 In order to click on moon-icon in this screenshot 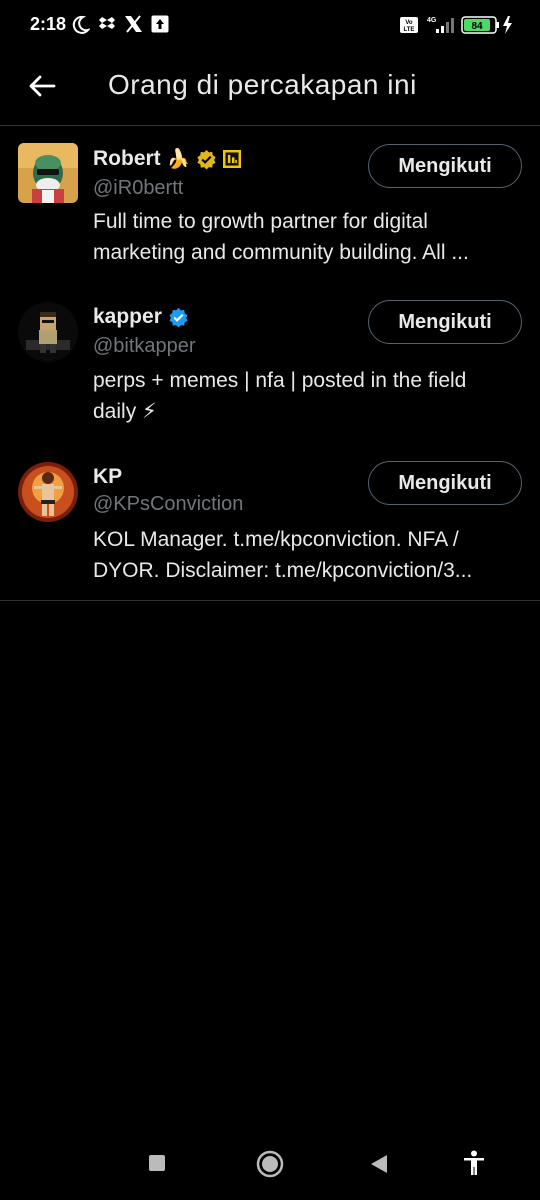, I will do `click(81, 27)`.